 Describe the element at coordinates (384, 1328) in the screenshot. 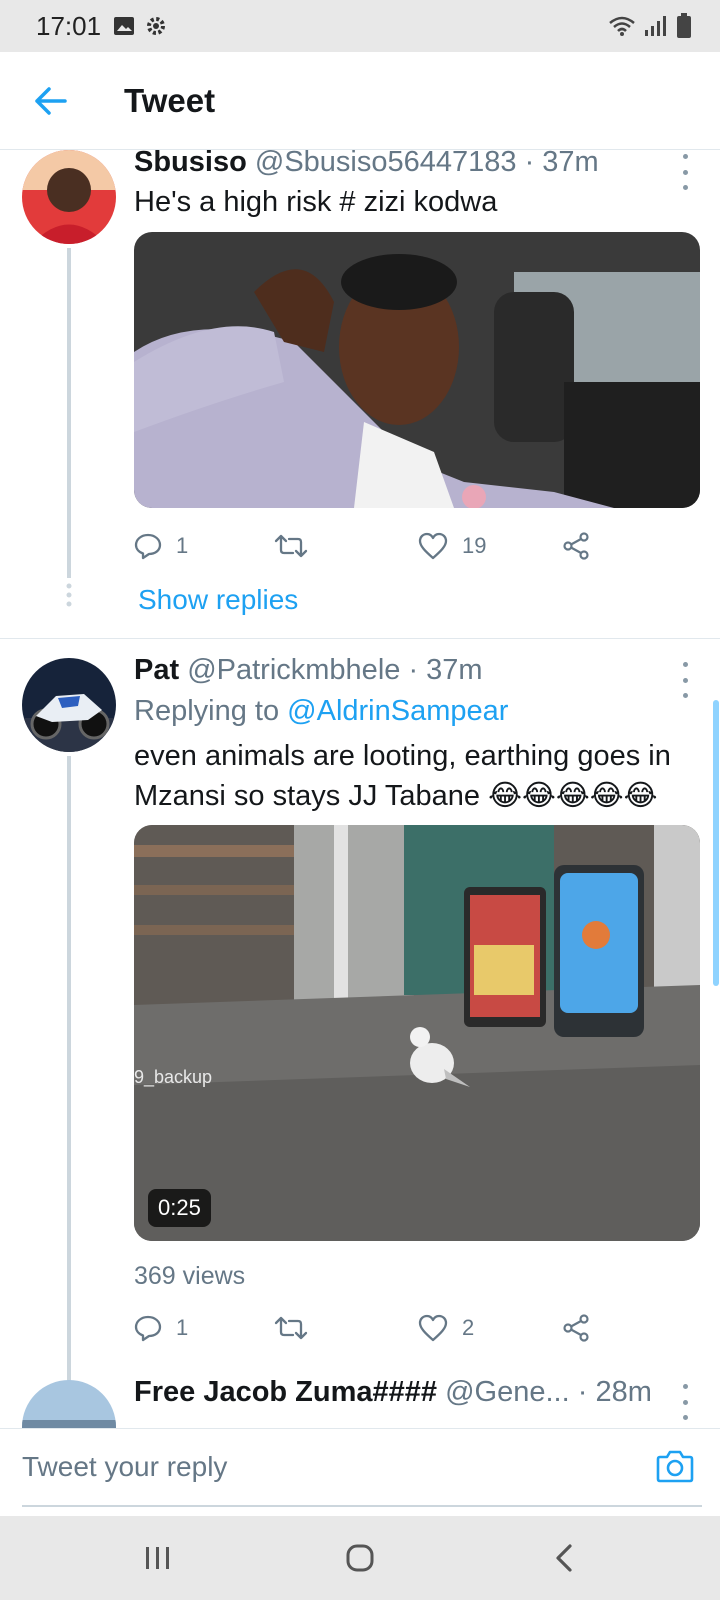

I see `tweet-actions: 1 2` at that location.